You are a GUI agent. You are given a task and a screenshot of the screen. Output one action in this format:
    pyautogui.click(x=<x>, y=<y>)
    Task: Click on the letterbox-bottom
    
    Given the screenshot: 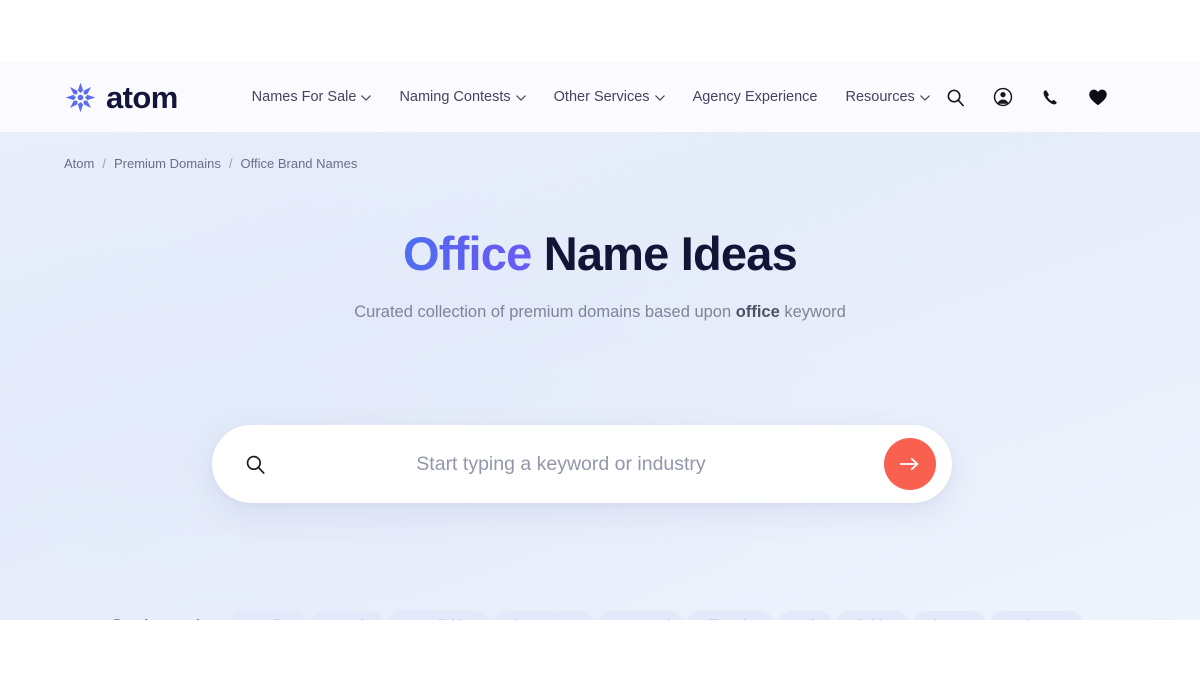 What is the action you would take?
    pyautogui.click(x=600, y=647)
    